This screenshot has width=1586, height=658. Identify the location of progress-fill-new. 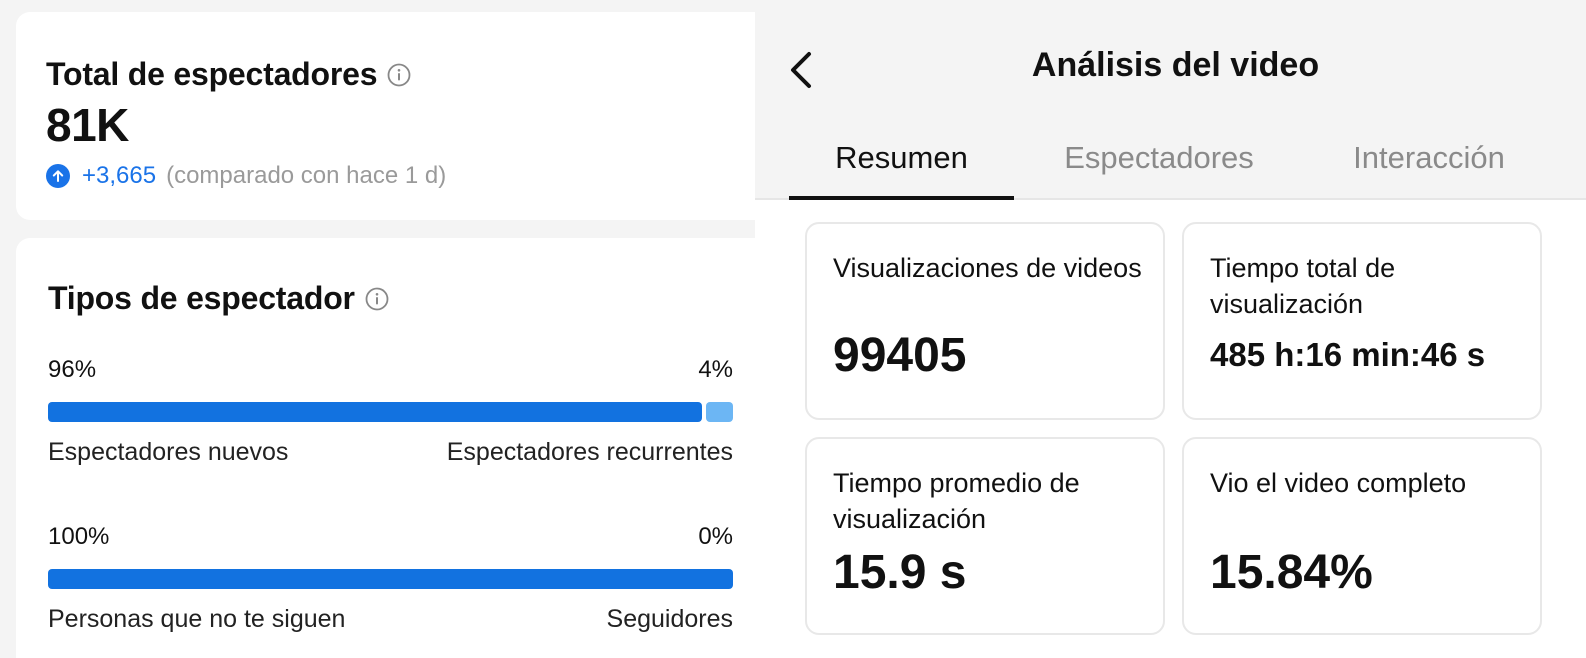
(375, 412).